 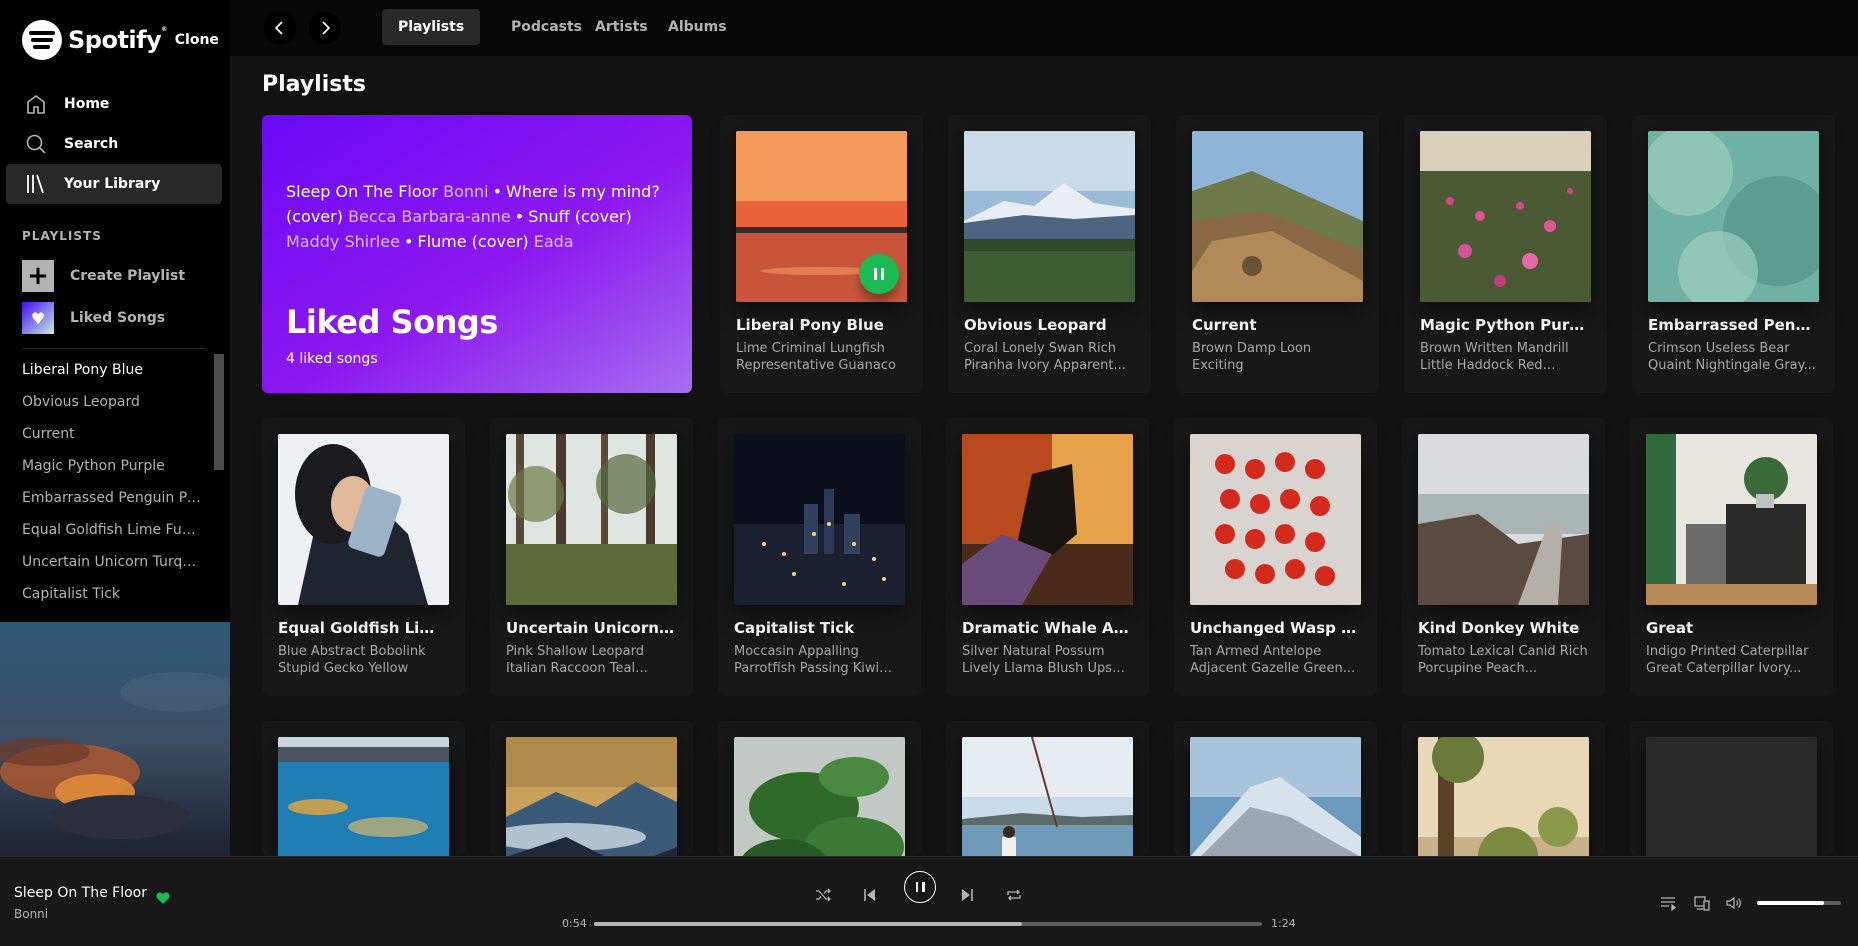 I want to click on chevron-left-icon, so click(x=278, y=28).